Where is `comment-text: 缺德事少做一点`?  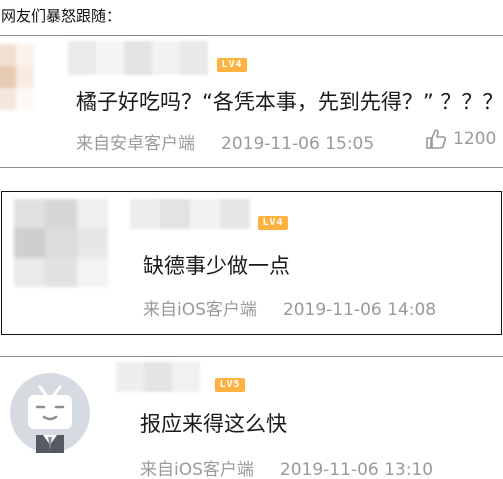
comment-text: 缺德事少做一点 is located at coordinates (216, 266).